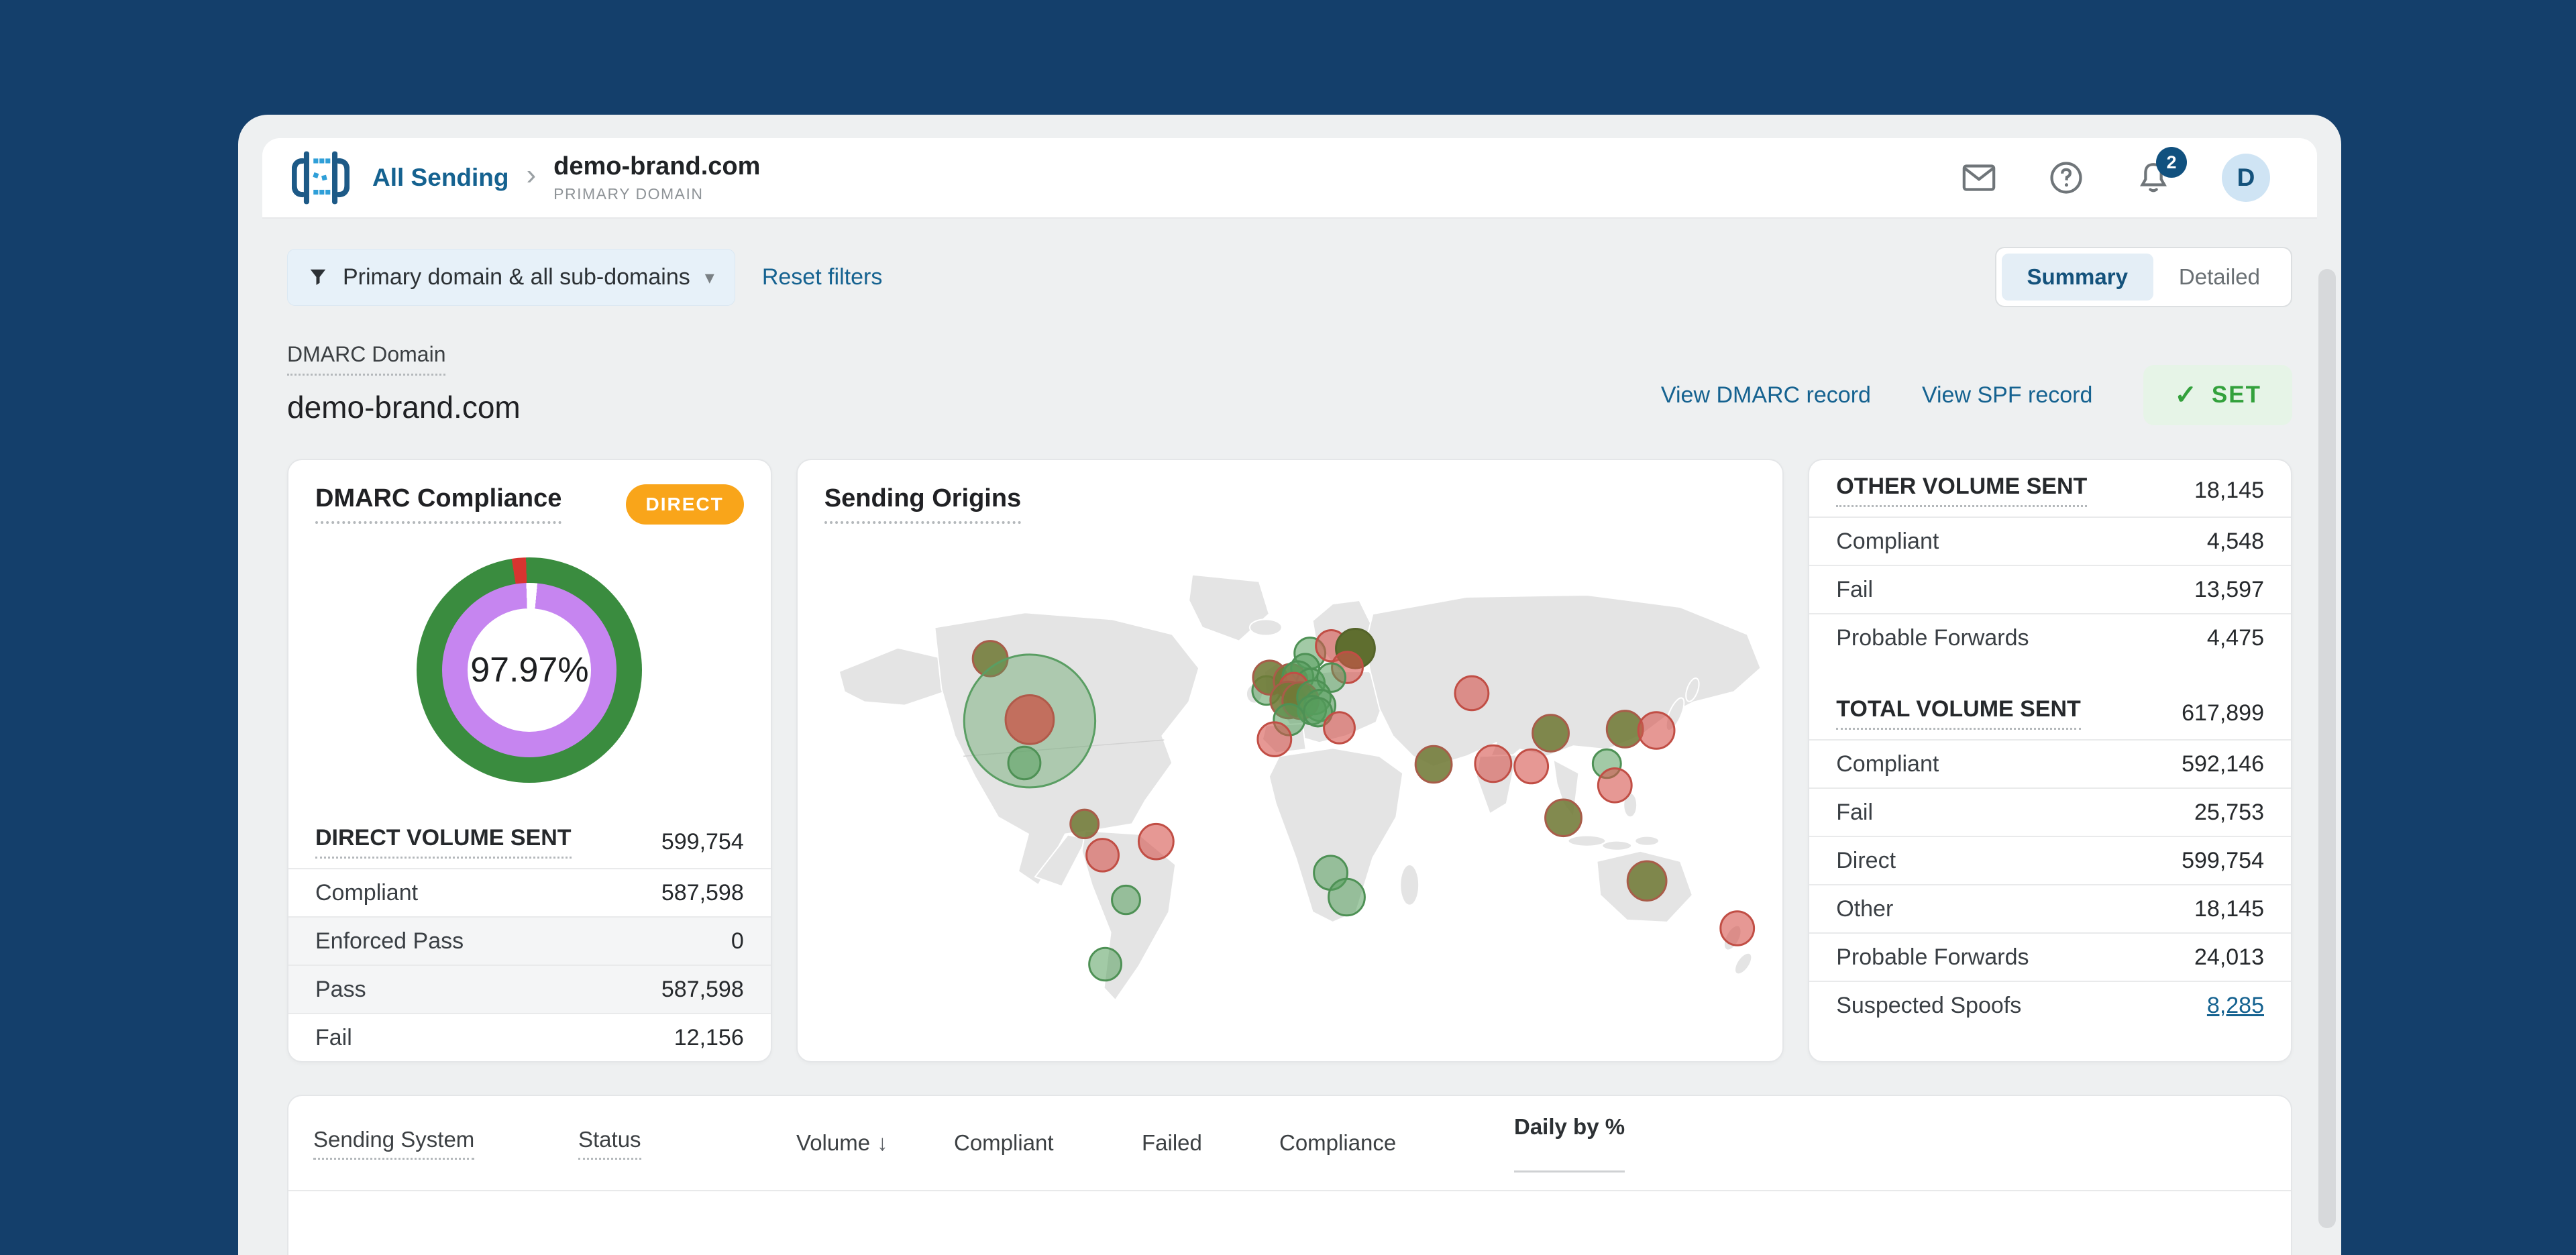 This screenshot has height=1255, width=2576. What do you see at coordinates (1958, 713) in the screenshot?
I see `stat-label: TOTAL VOLUME SENT` at bounding box center [1958, 713].